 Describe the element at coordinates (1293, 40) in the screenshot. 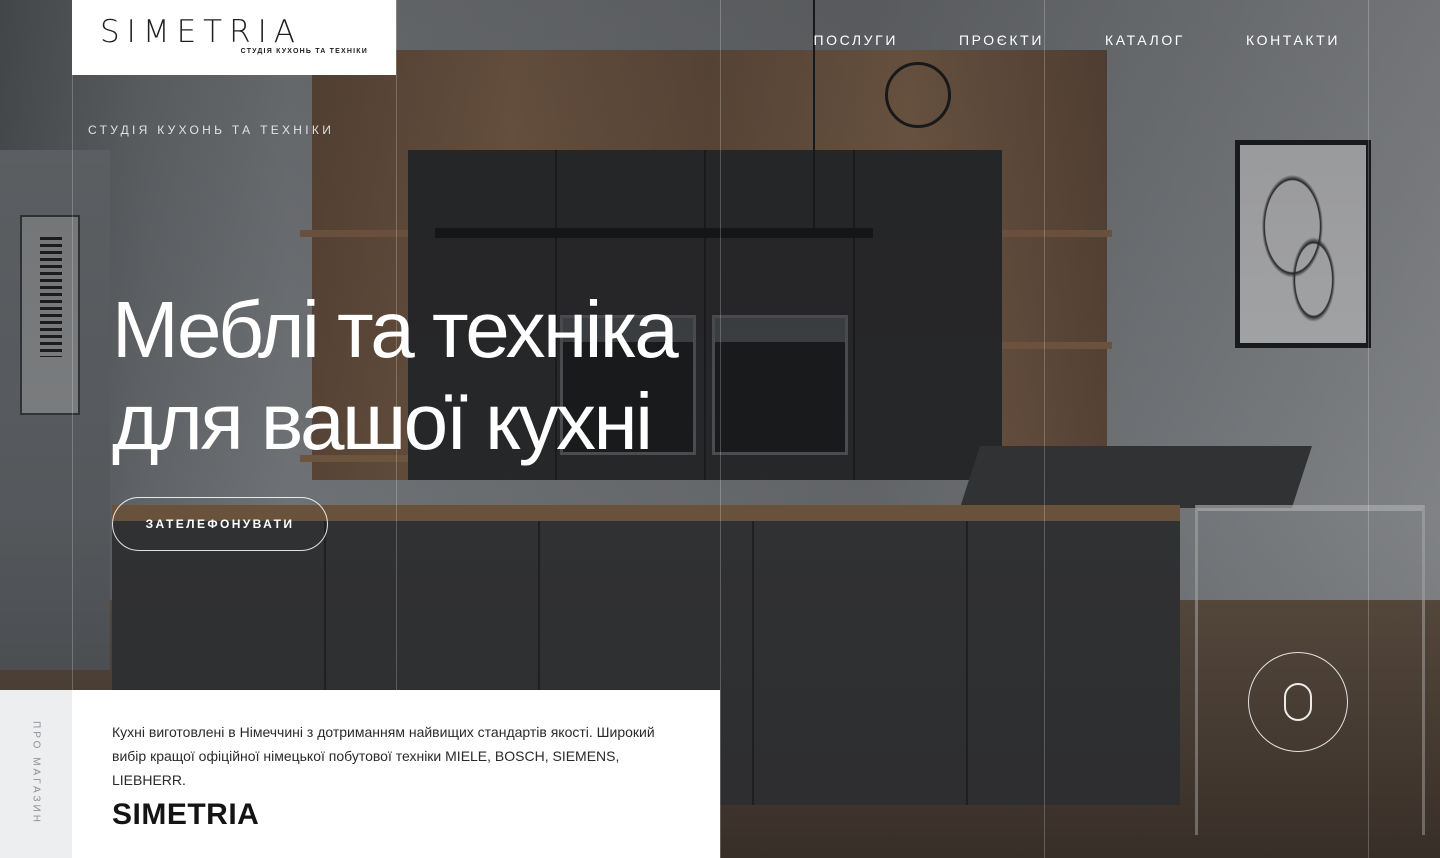

I see `nav-item-contacts: КОНТАКТИ` at that location.